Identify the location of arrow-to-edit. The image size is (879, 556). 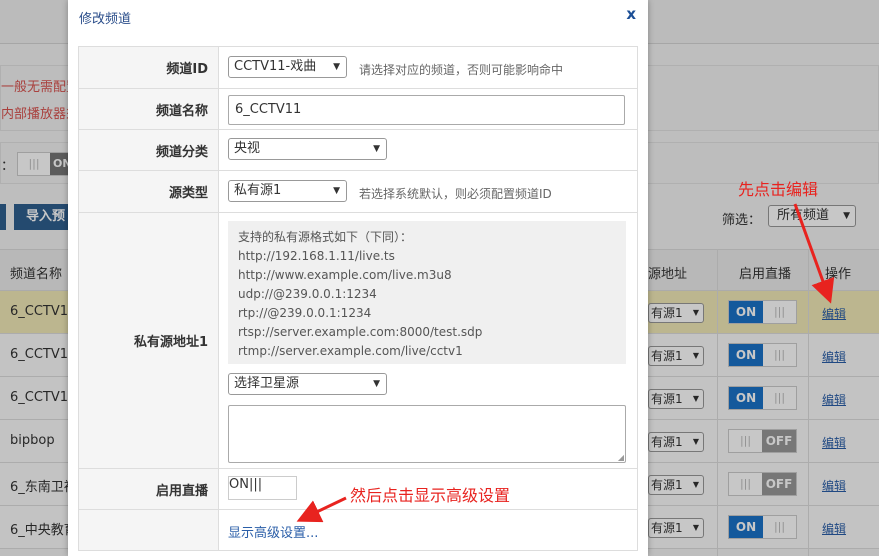
(814, 253).